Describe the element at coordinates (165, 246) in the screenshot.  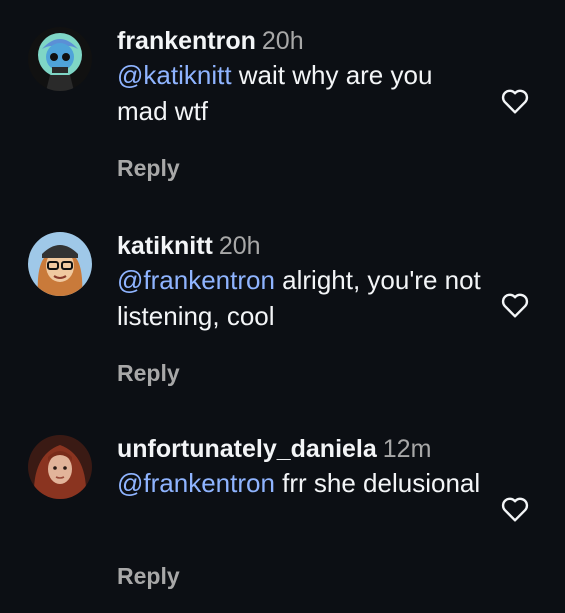
I see `comment-username: katiknitt` at that location.